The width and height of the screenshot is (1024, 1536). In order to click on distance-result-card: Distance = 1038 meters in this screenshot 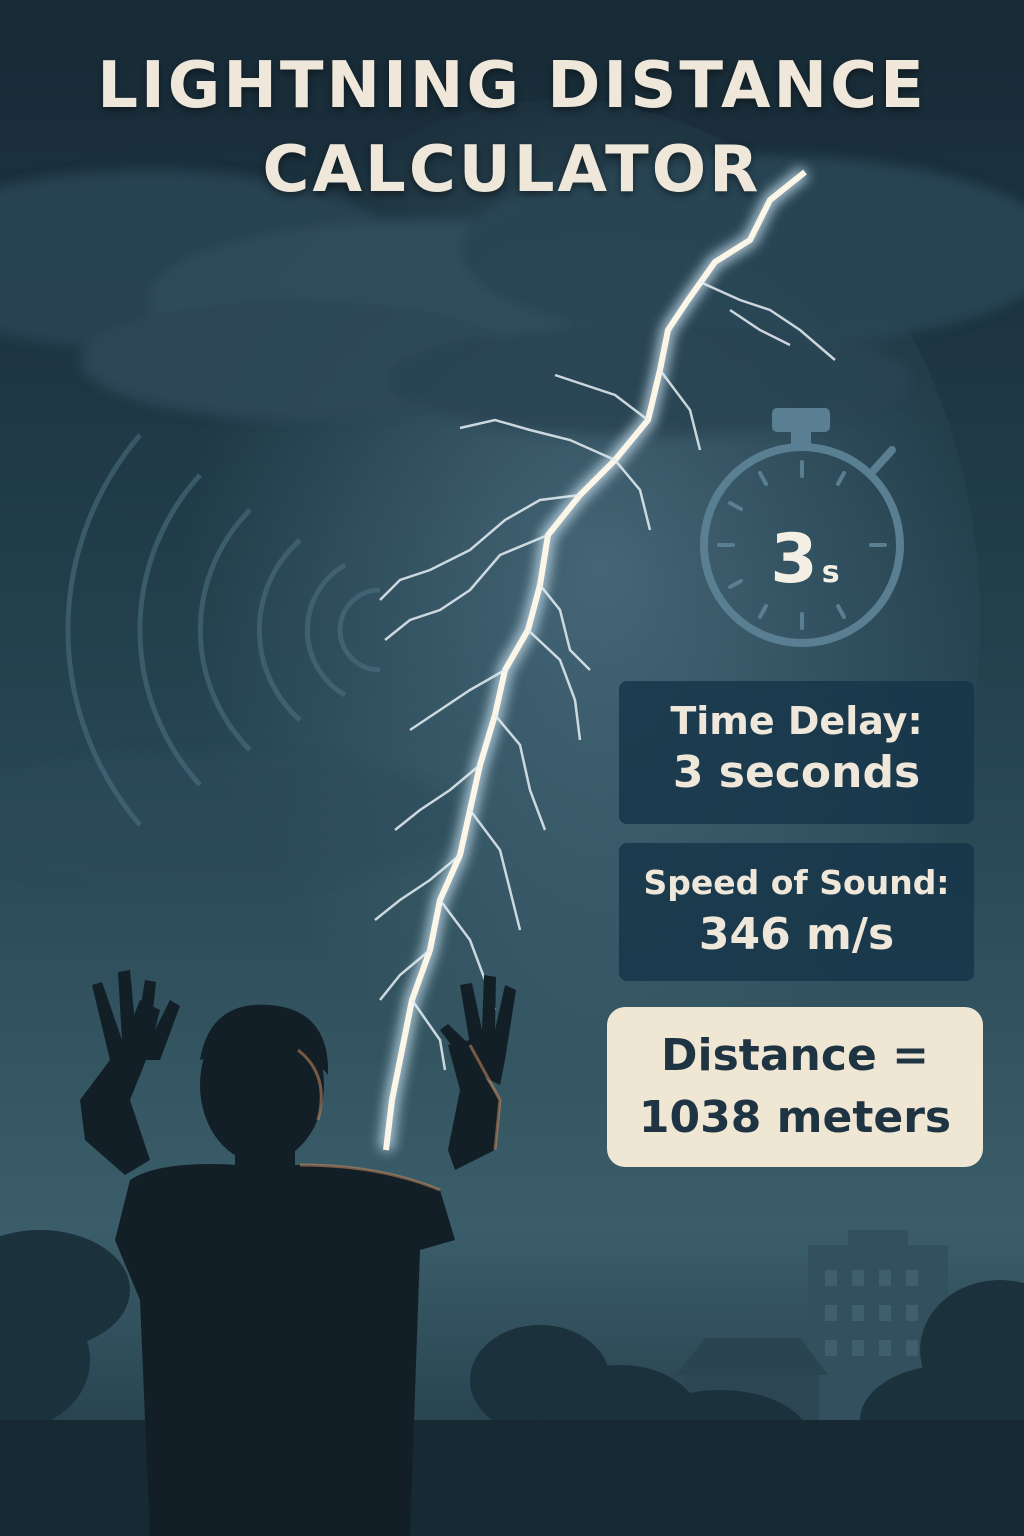, I will do `click(795, 1087)`.